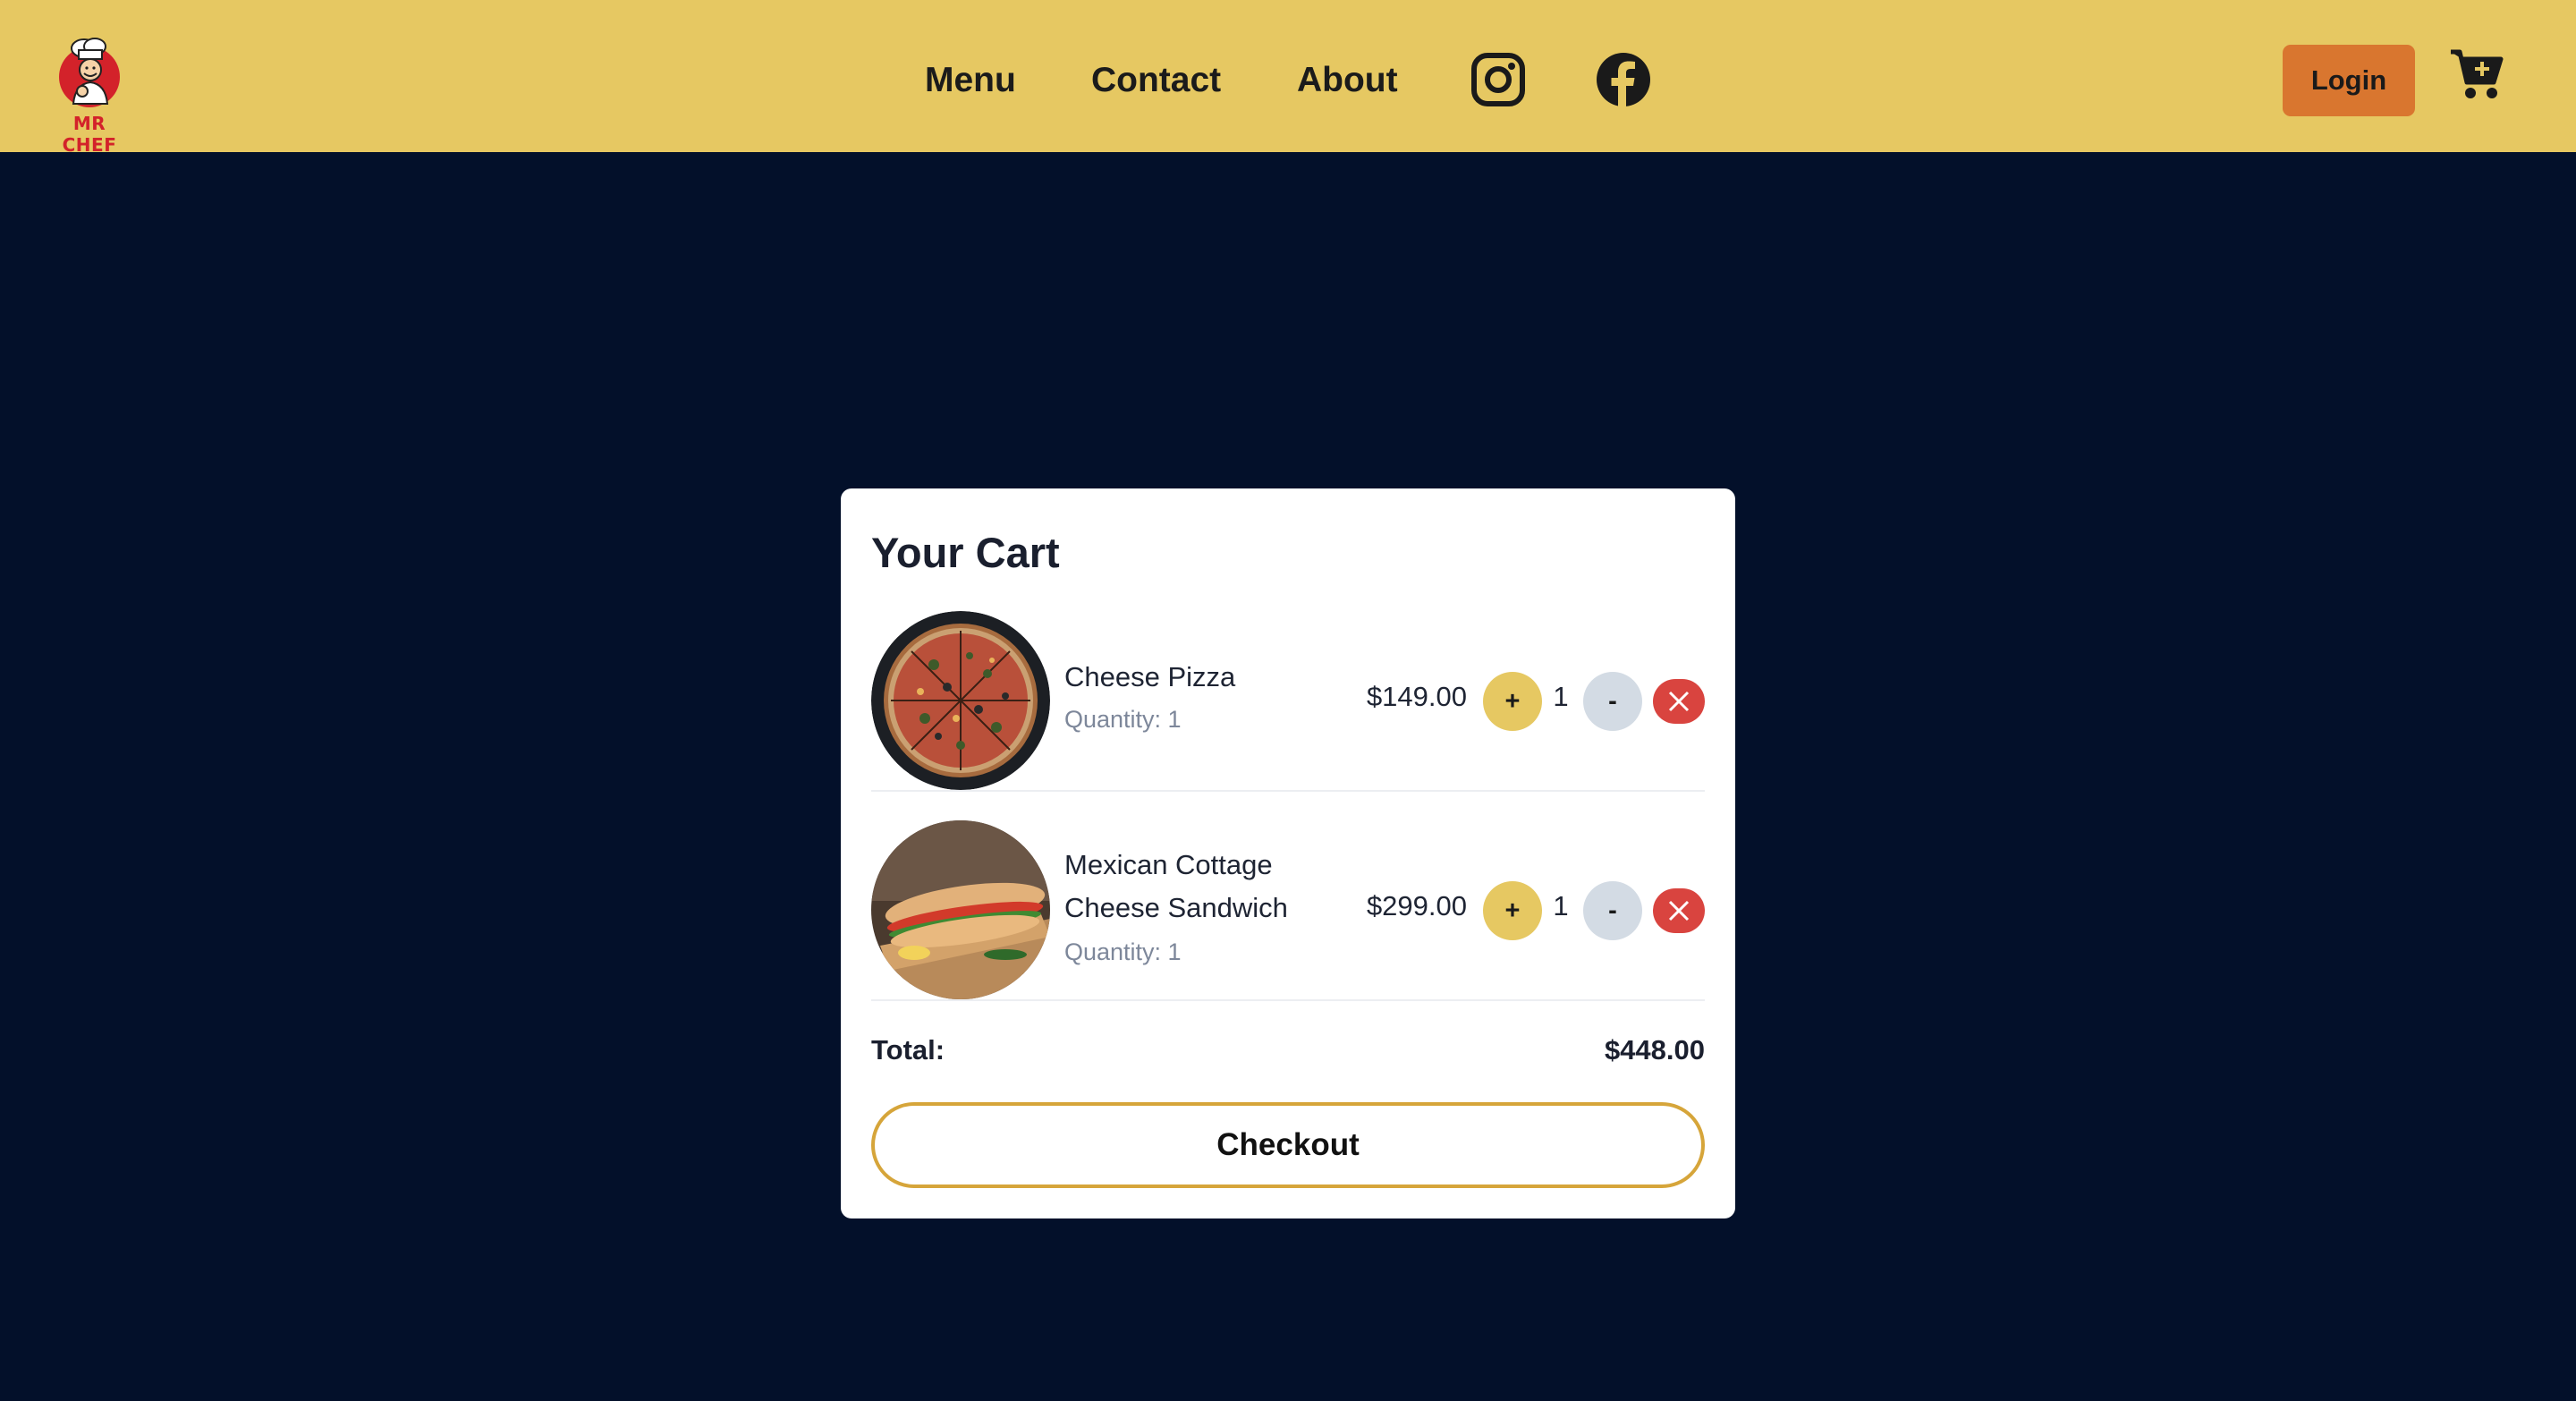  Describe the element at coordinates (1416, 905) in the screenshot. I see `item-price: $299.00` at that location.